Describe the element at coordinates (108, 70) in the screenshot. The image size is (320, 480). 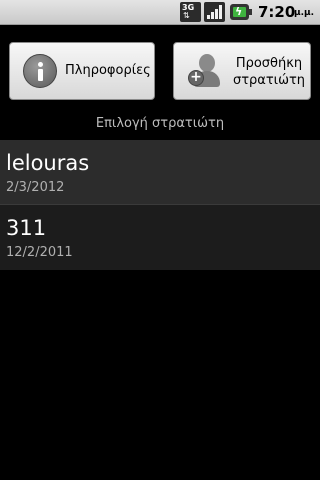
I see `info-button-label: Πληροφορίες` at that location.